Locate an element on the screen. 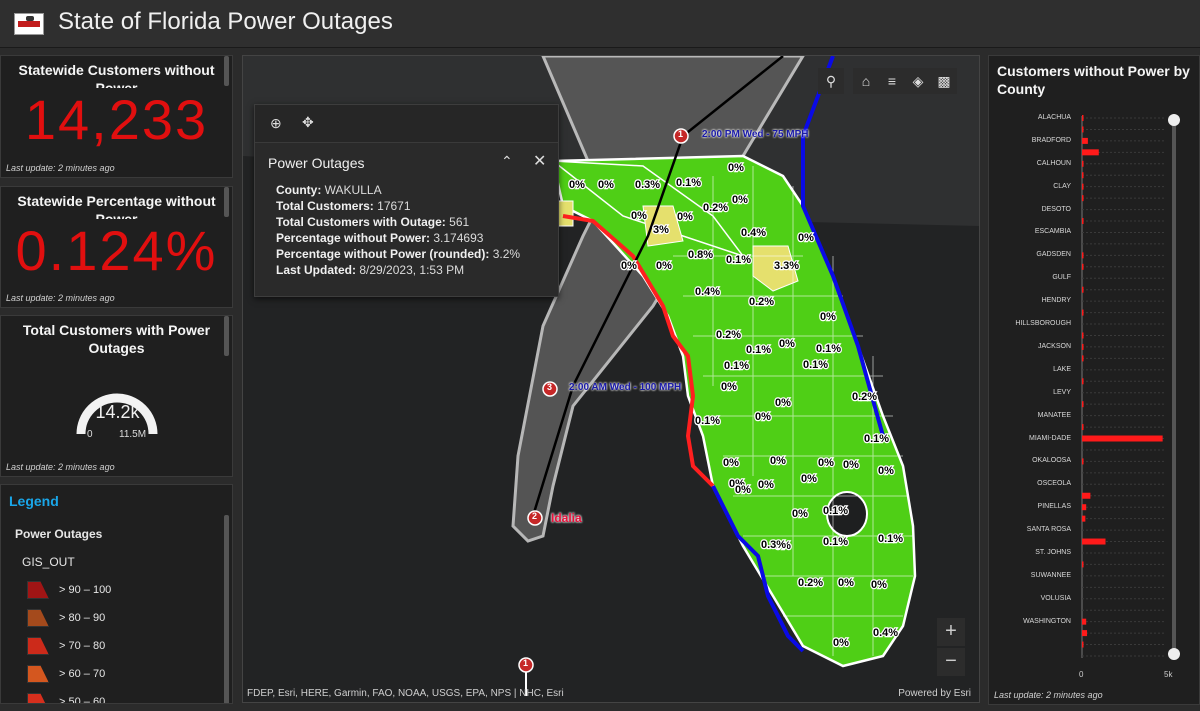 This screenshot has height=711, width=1200. county-percent-label: 0.3% is located at coordinates (773, 545).